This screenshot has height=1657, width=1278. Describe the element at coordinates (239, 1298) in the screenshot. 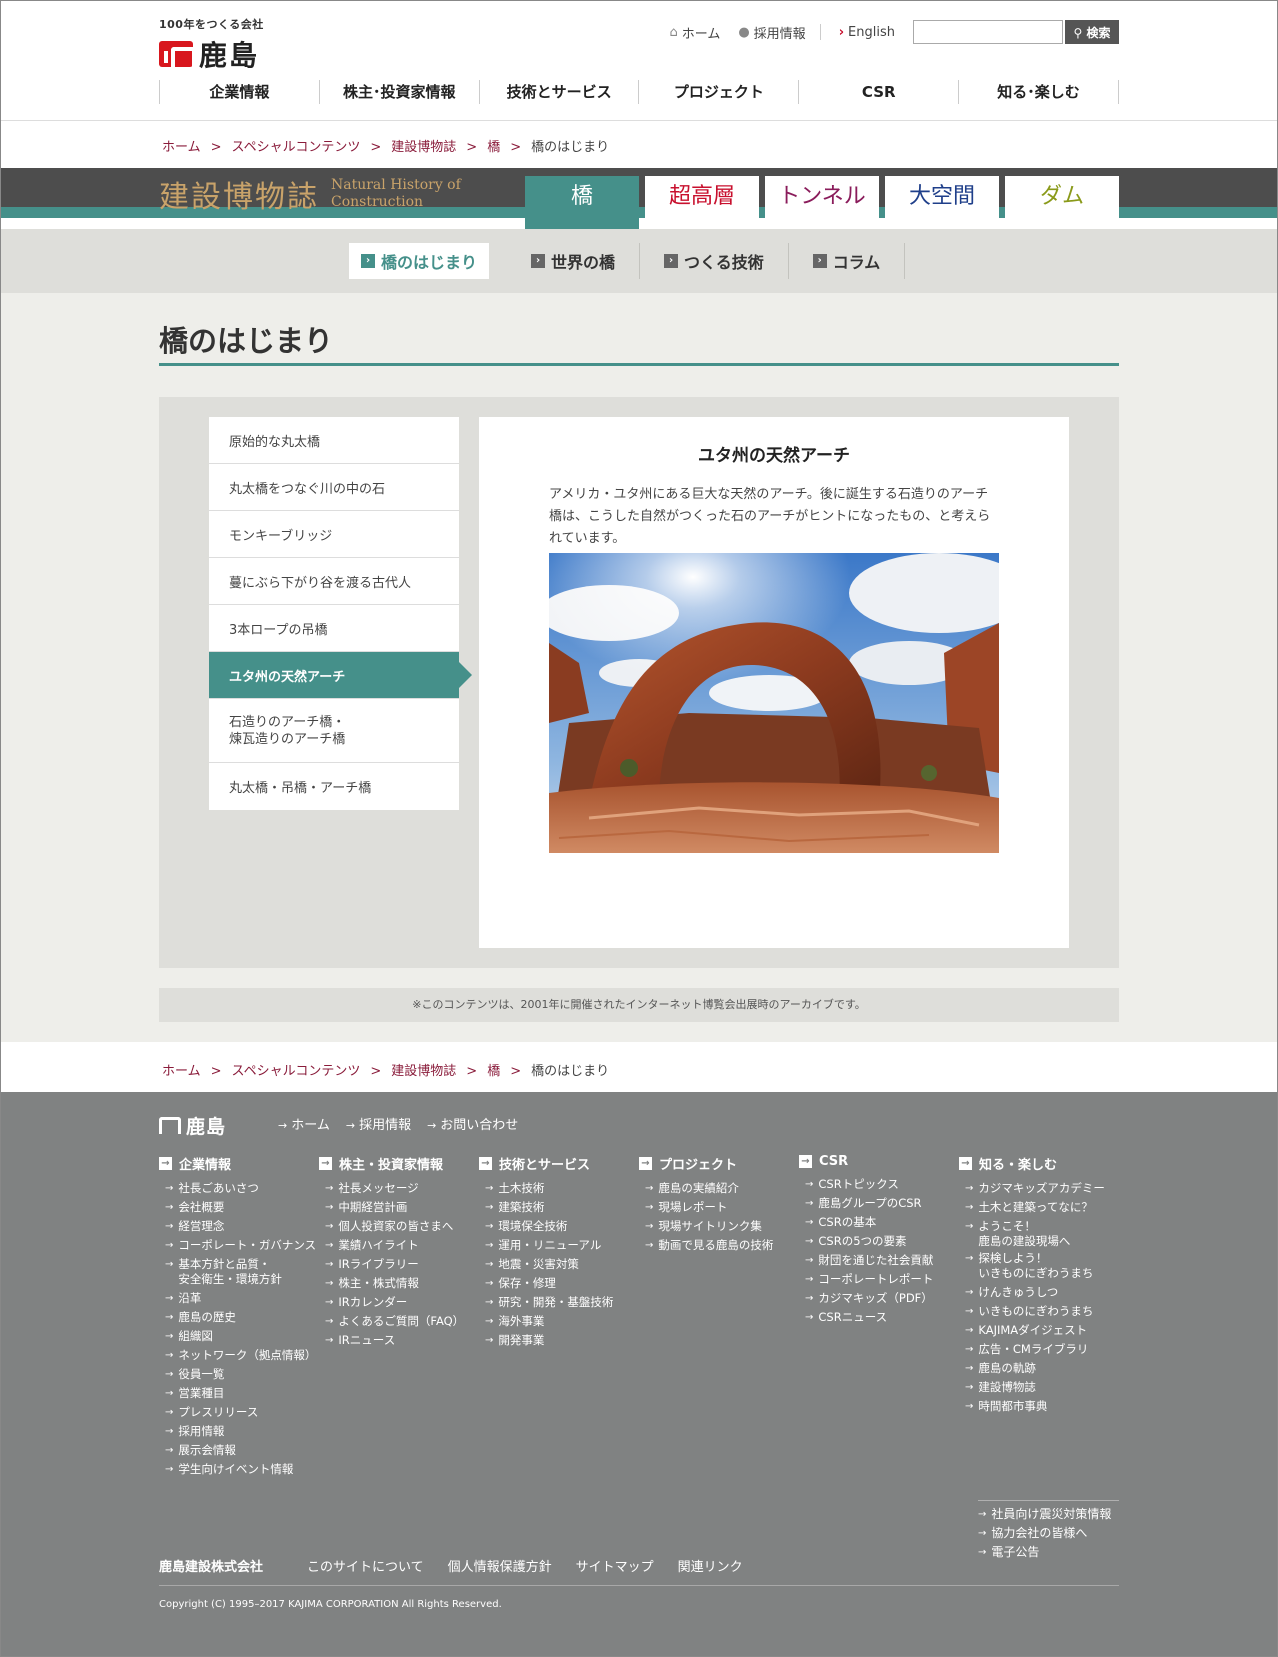

I see `footer-link: → 沿革` at that location.